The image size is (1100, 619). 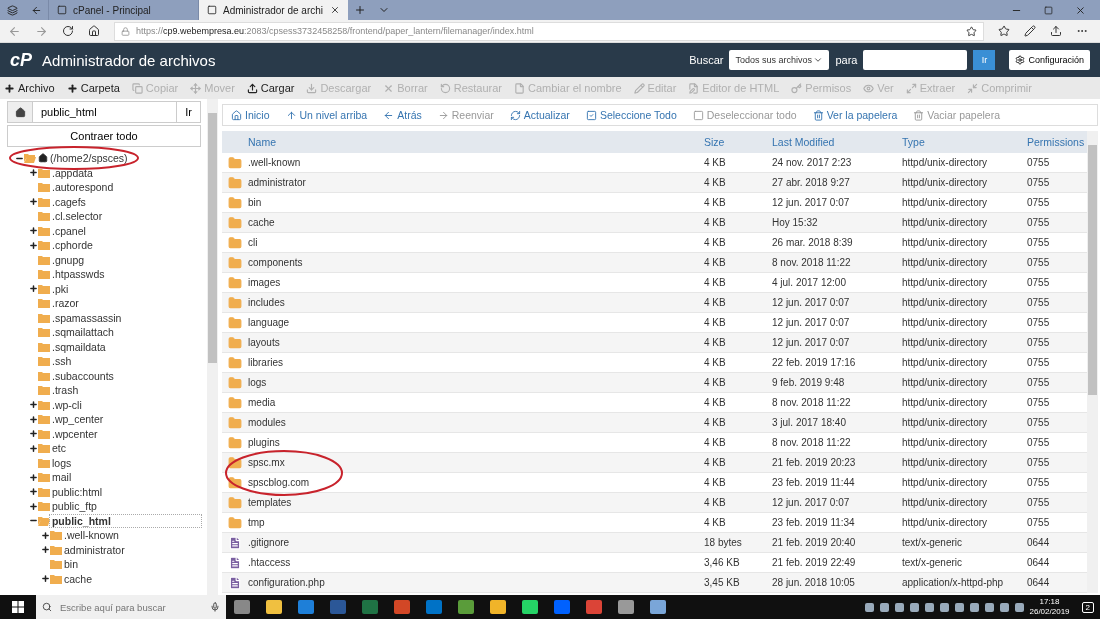 I want to click on tree-item: .wp_center, so click(x=78, y=419).